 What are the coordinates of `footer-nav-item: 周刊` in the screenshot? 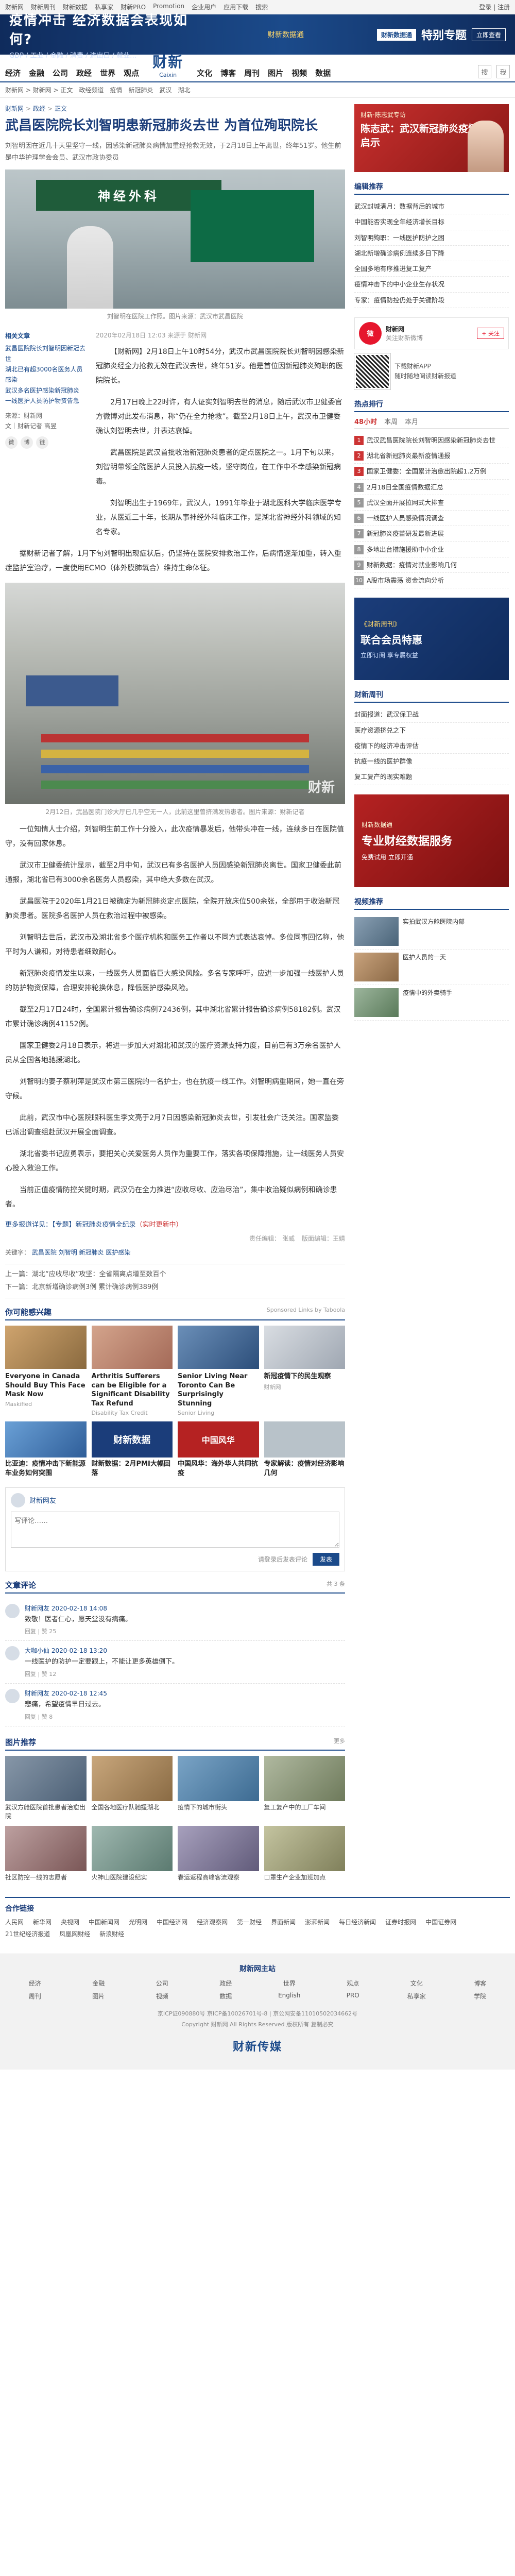 It's located at (35, 1996).